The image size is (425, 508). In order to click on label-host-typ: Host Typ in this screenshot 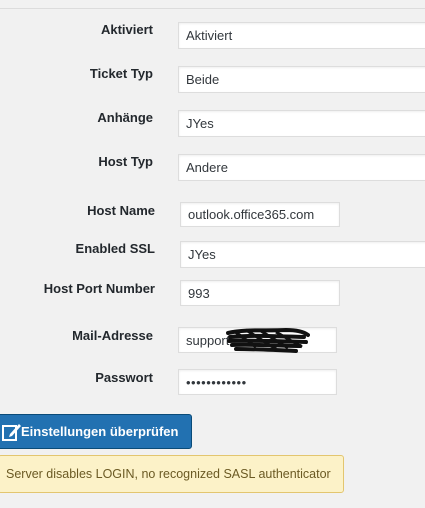, I will do `click(125, 161)`.